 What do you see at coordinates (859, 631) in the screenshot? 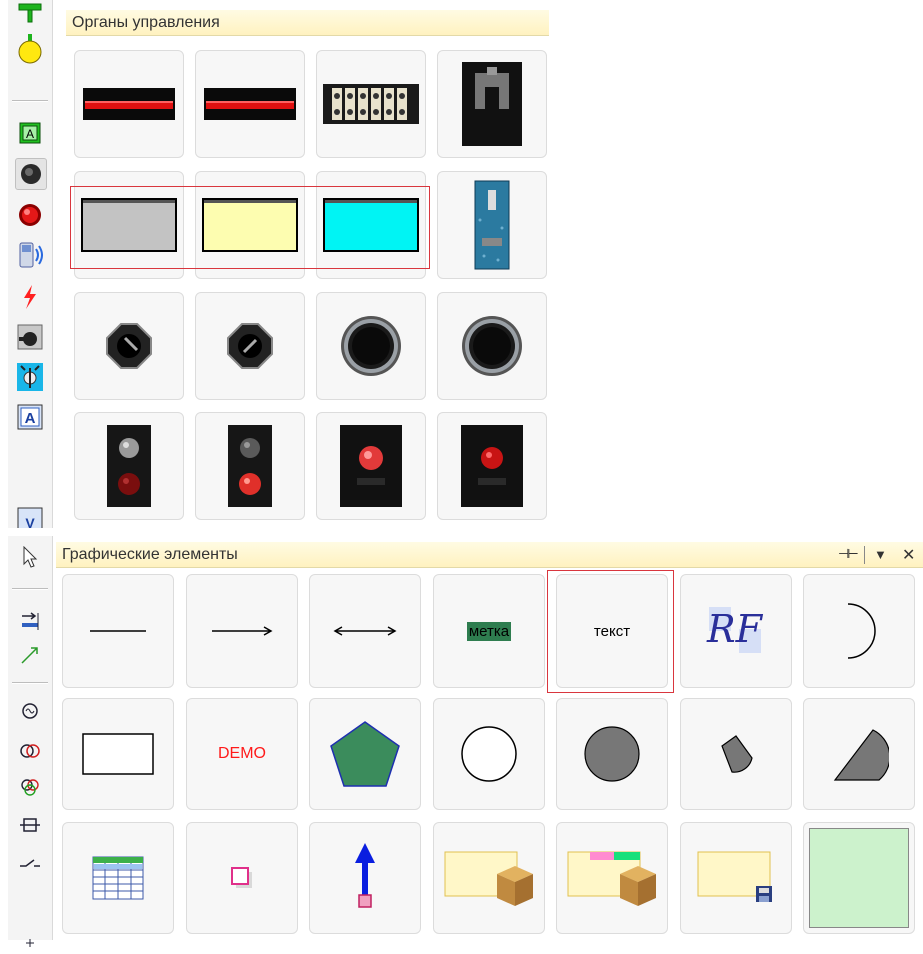
I see `arc-tile` at bounding box center [859, 631].